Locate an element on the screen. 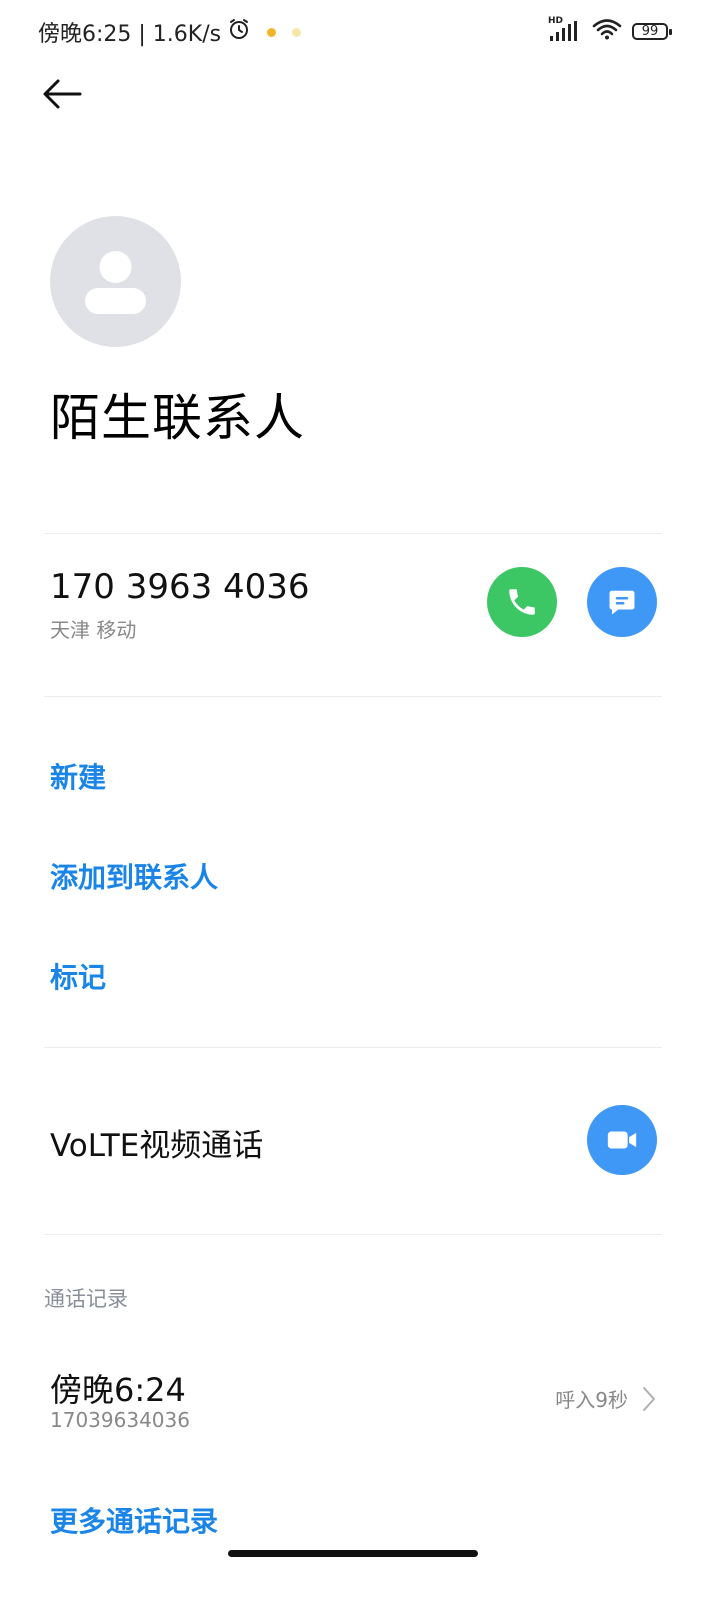 The width and height of the screenshot is (720, 1600). alarm-icon is located at coordinates (239, 32).